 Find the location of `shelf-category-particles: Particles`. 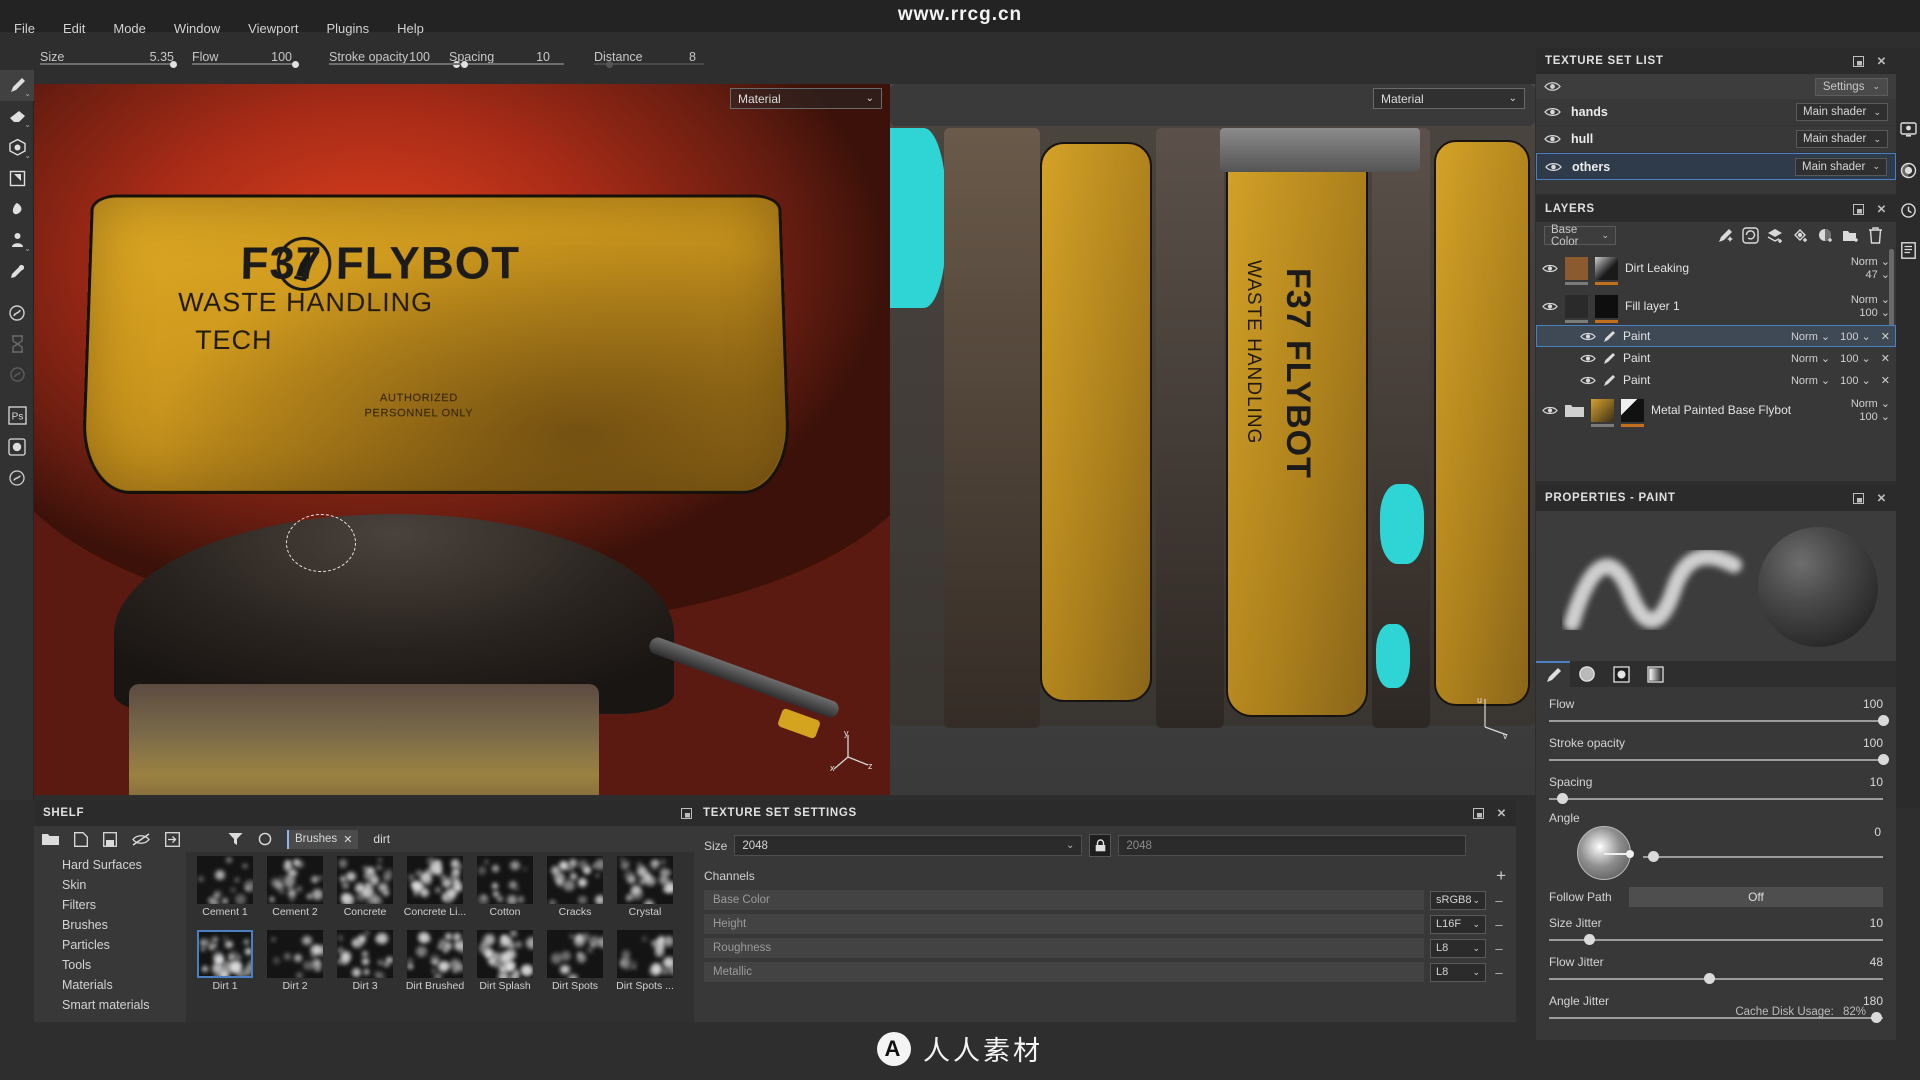

shelf-category-particles: Particles is located at coordinates (110, 945).